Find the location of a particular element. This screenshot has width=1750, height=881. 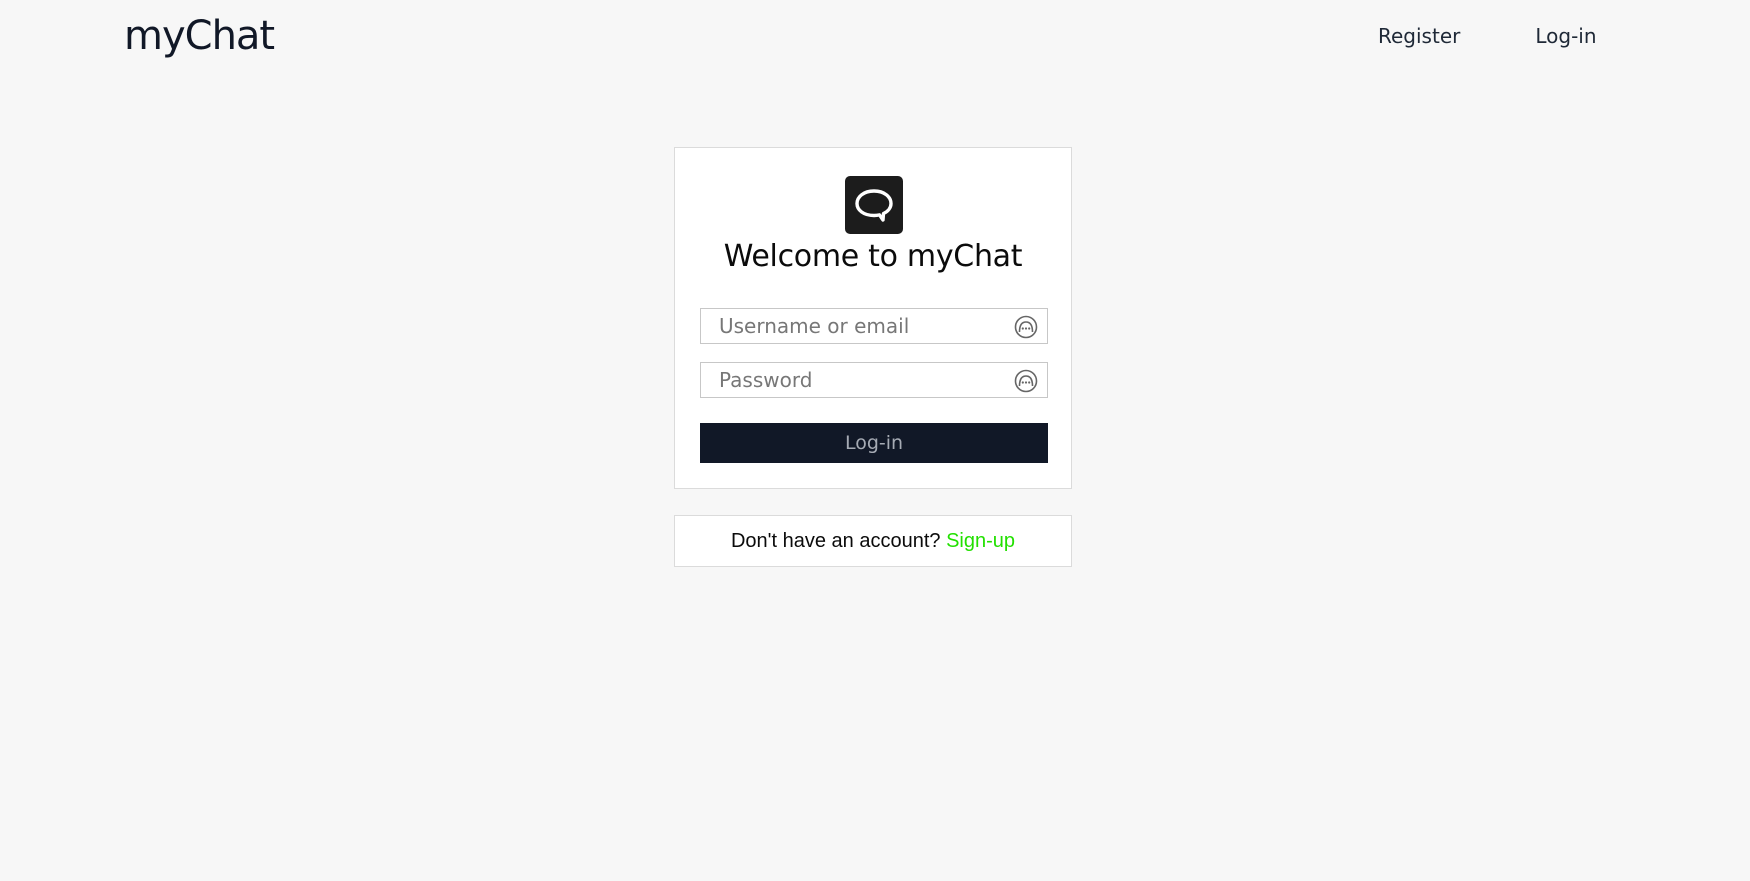

password-field is located at coordinates (874, 380).